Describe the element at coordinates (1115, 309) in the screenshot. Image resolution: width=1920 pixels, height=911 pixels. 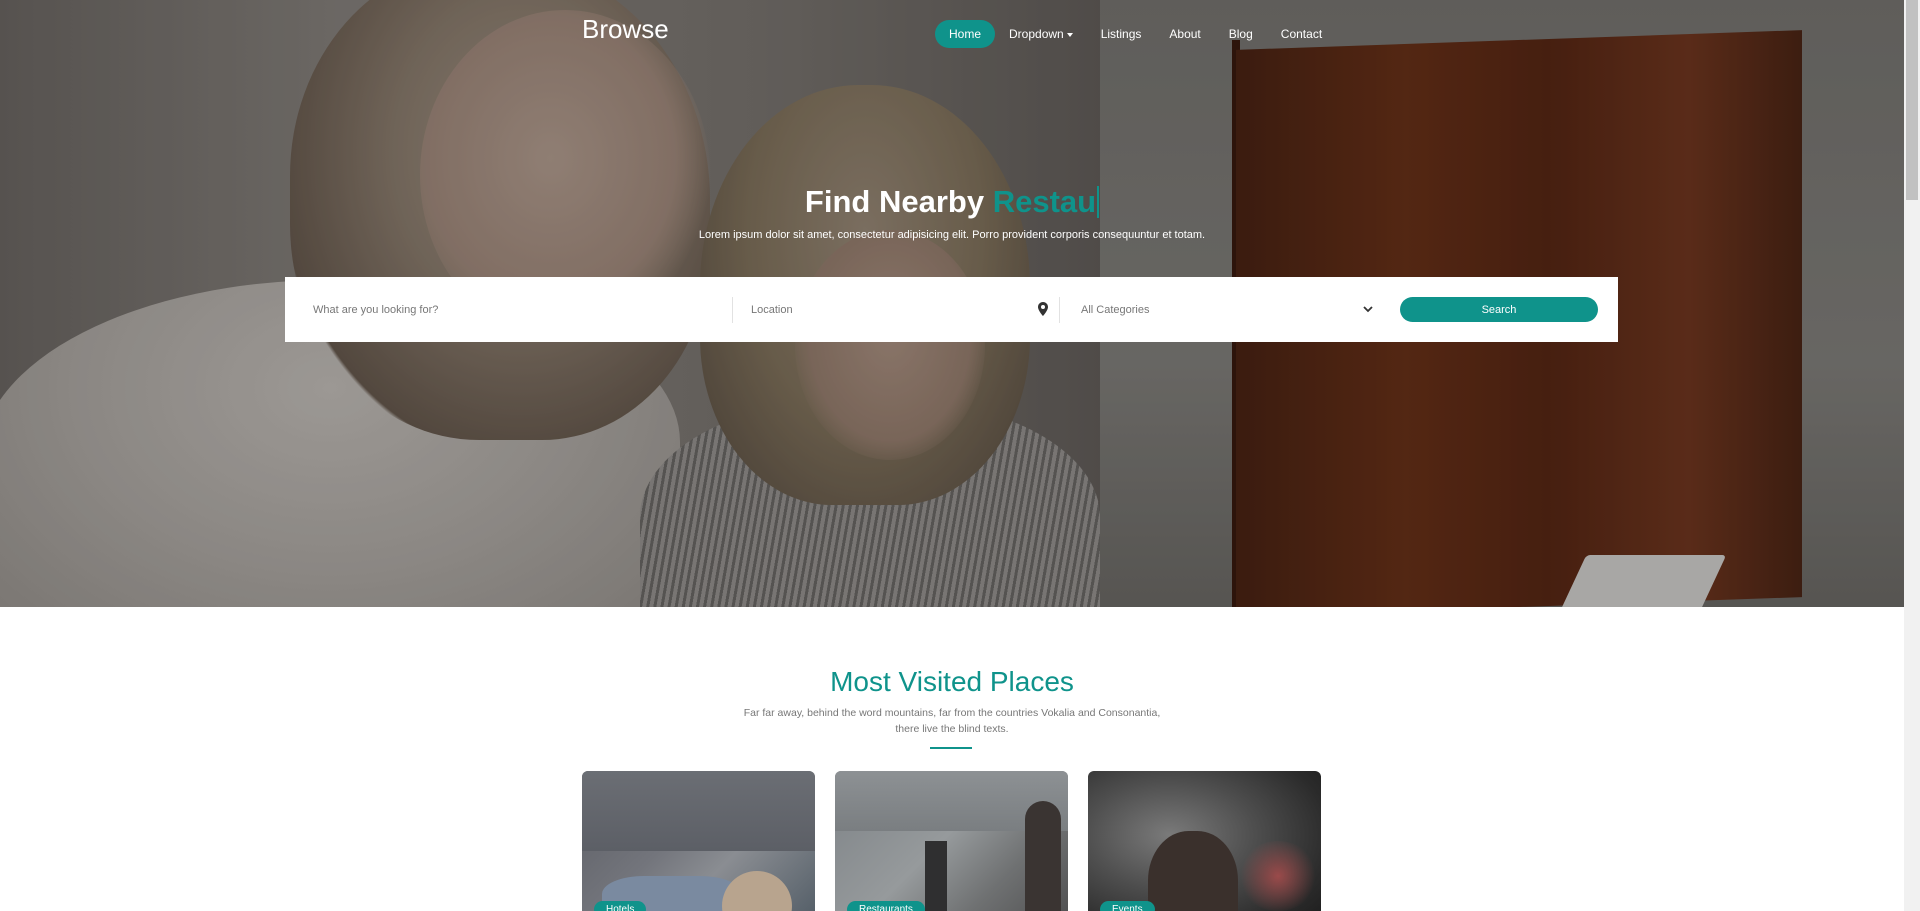
I see `category-selected-value: All Categories` at that location.